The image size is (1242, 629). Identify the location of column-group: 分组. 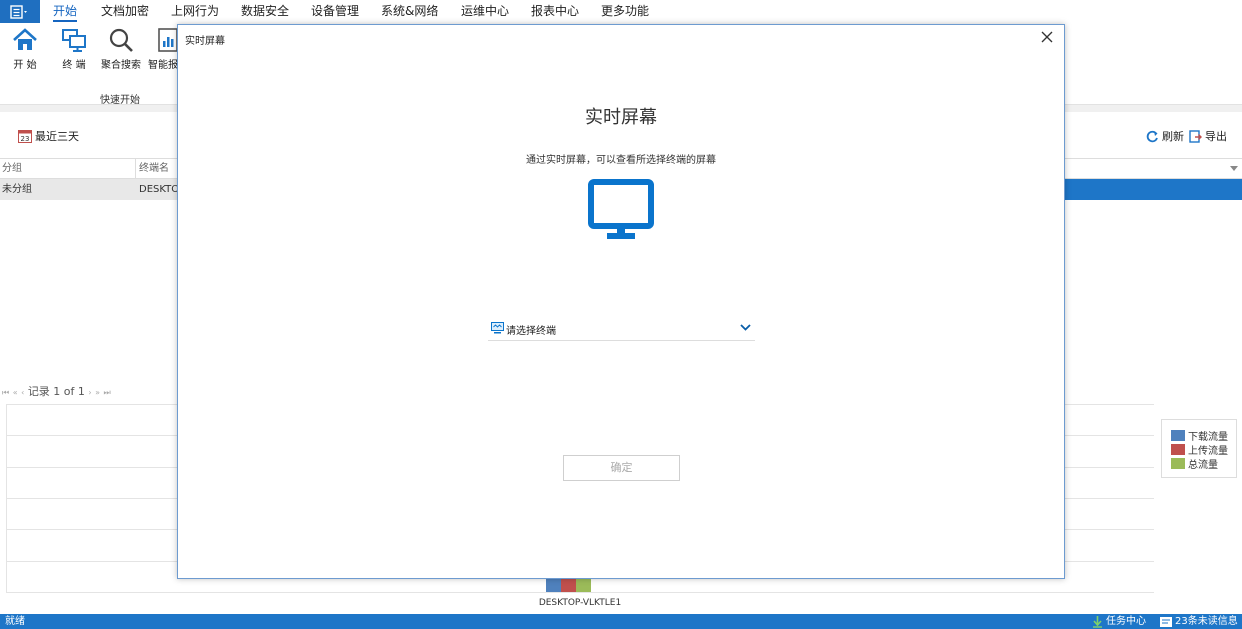
(68, 169).